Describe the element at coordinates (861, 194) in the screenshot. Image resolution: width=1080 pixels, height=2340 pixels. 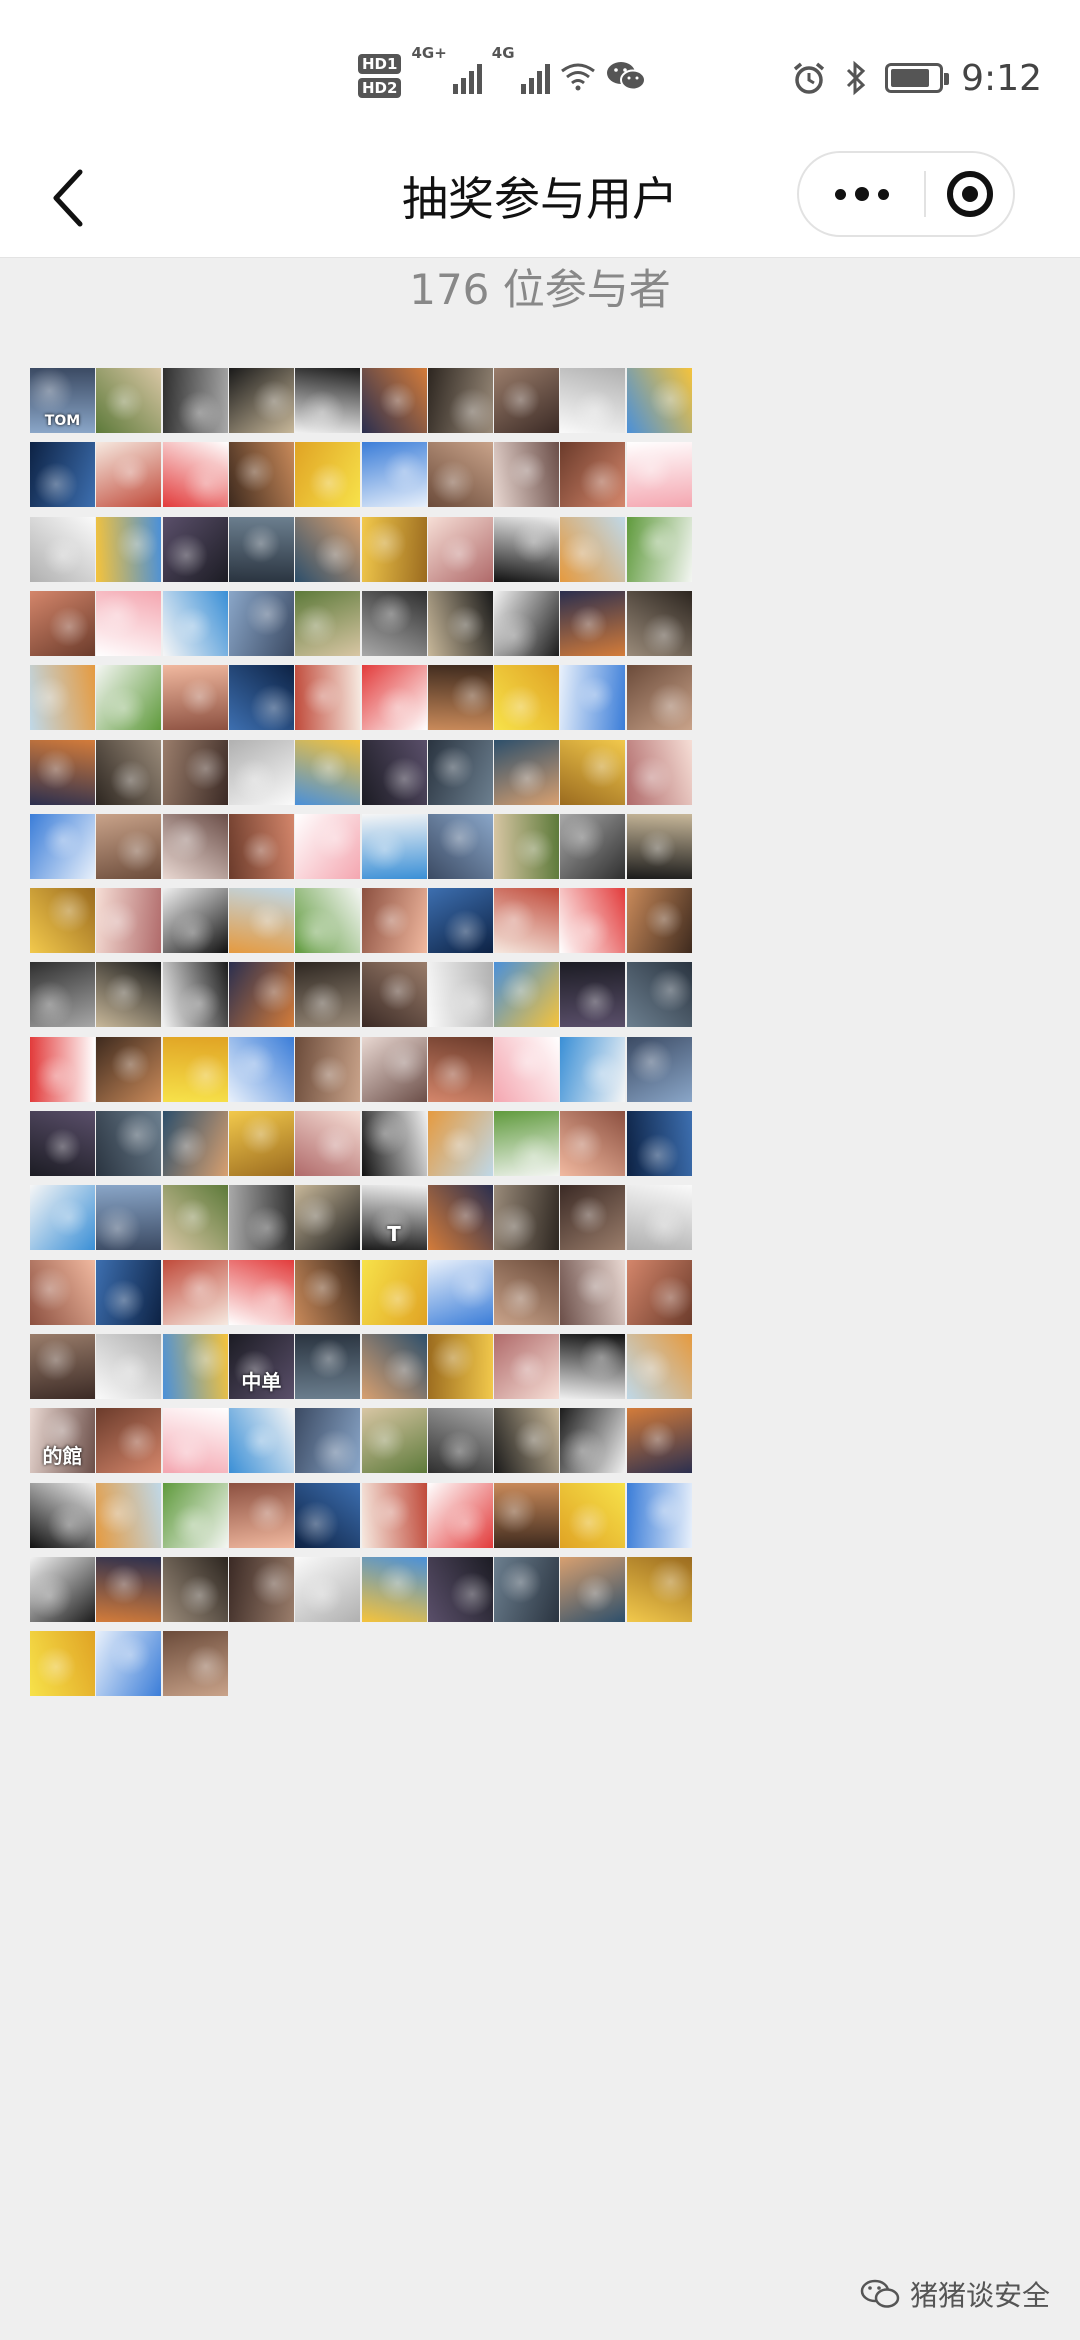
I see `more-button` at that location.